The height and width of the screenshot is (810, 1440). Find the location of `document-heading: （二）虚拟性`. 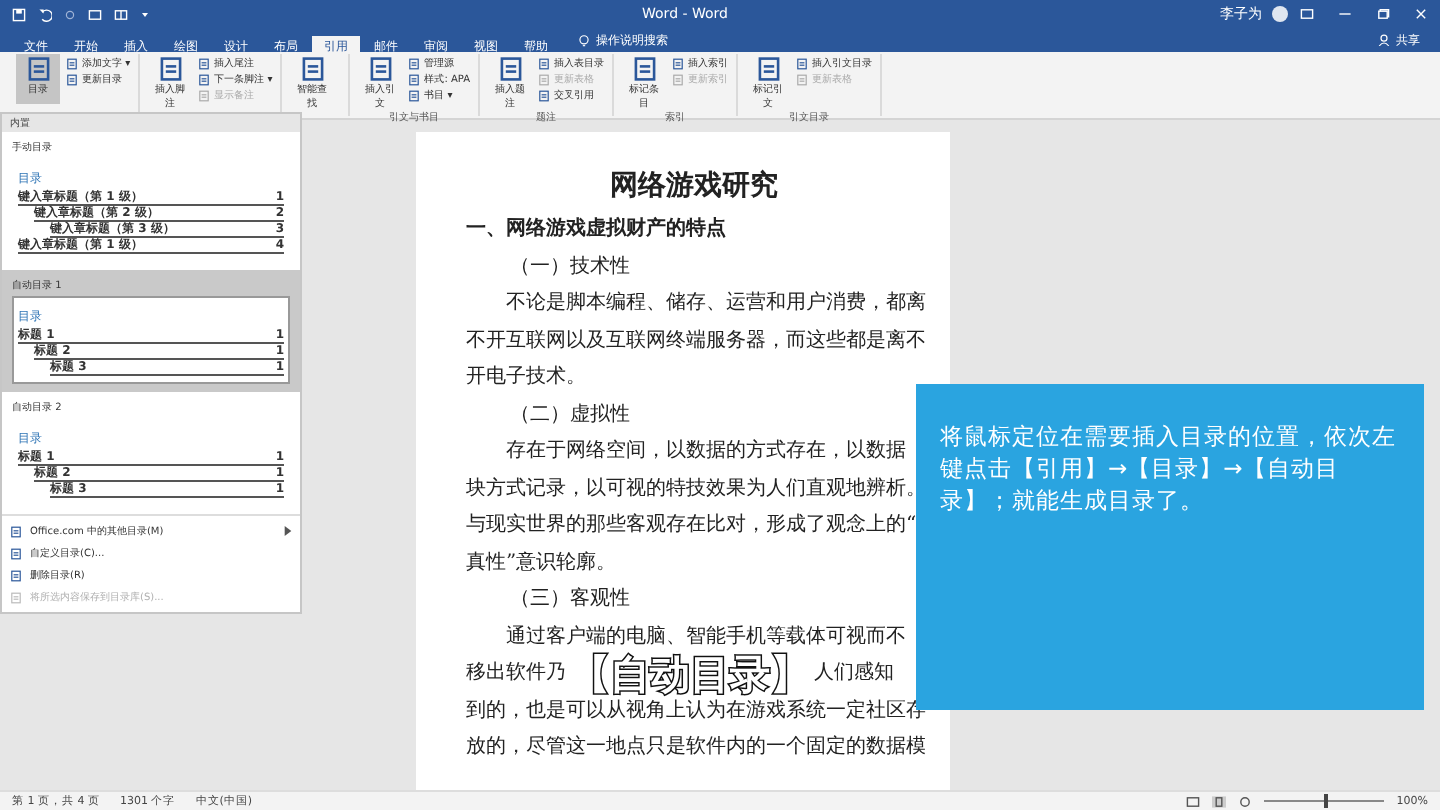

document-heading: （二）虚拟性 is located at coordinates (570, 415).